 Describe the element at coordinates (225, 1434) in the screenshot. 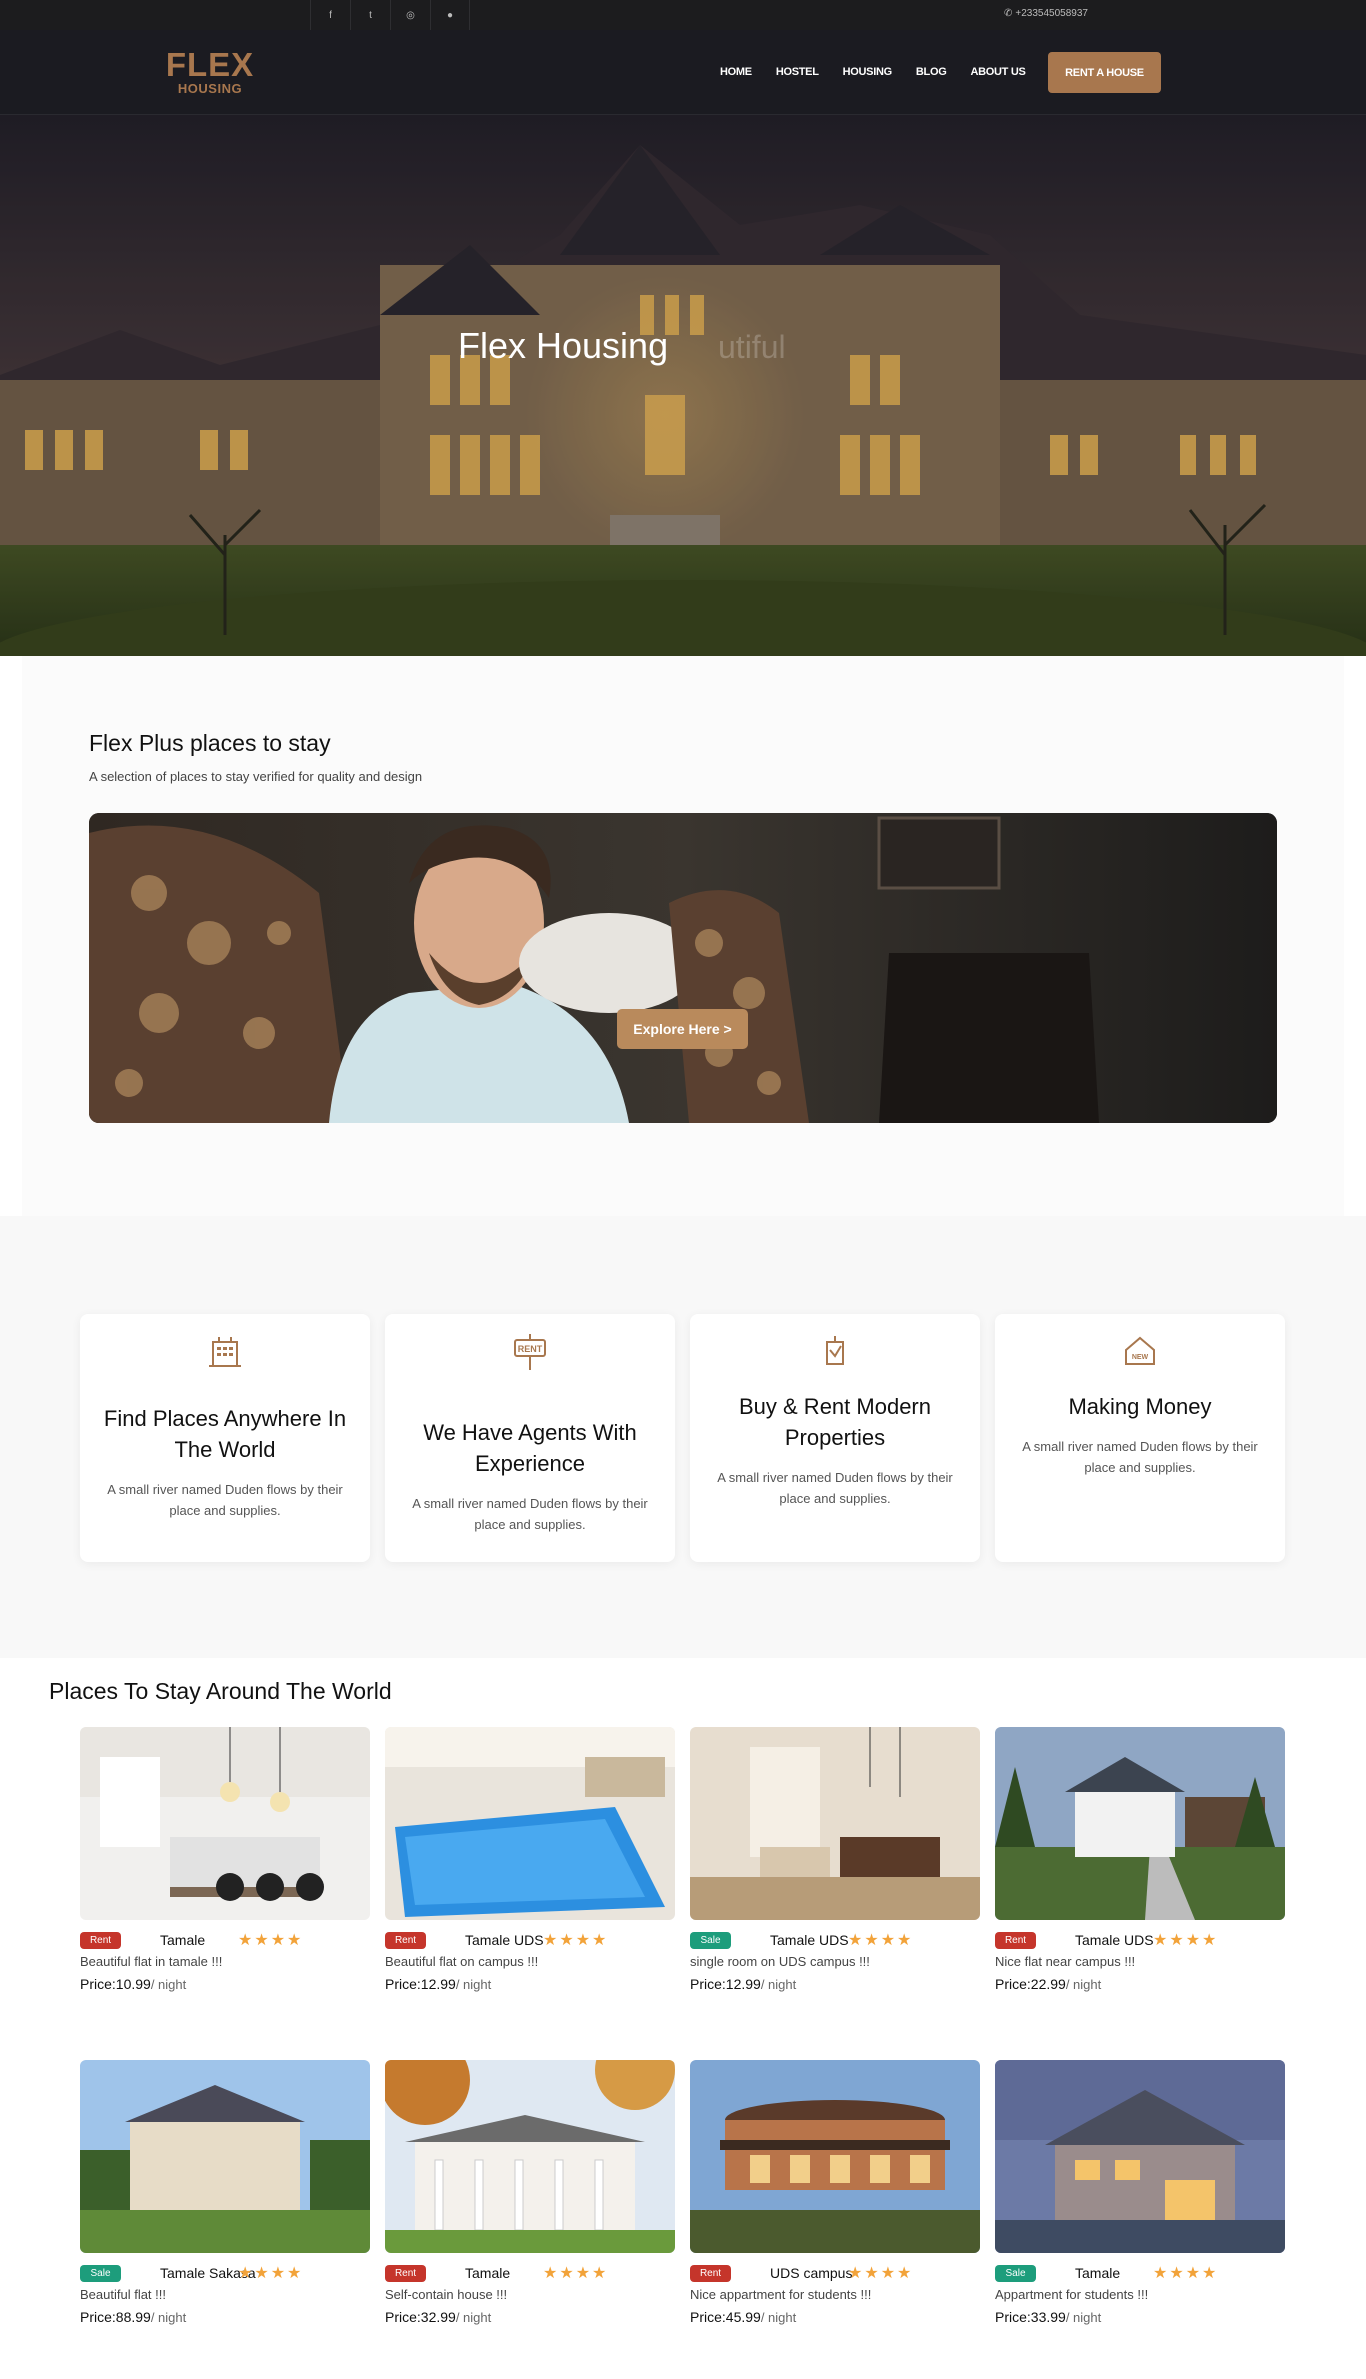

I see `feature-title: Find Places Anywhere In The World` at that location.